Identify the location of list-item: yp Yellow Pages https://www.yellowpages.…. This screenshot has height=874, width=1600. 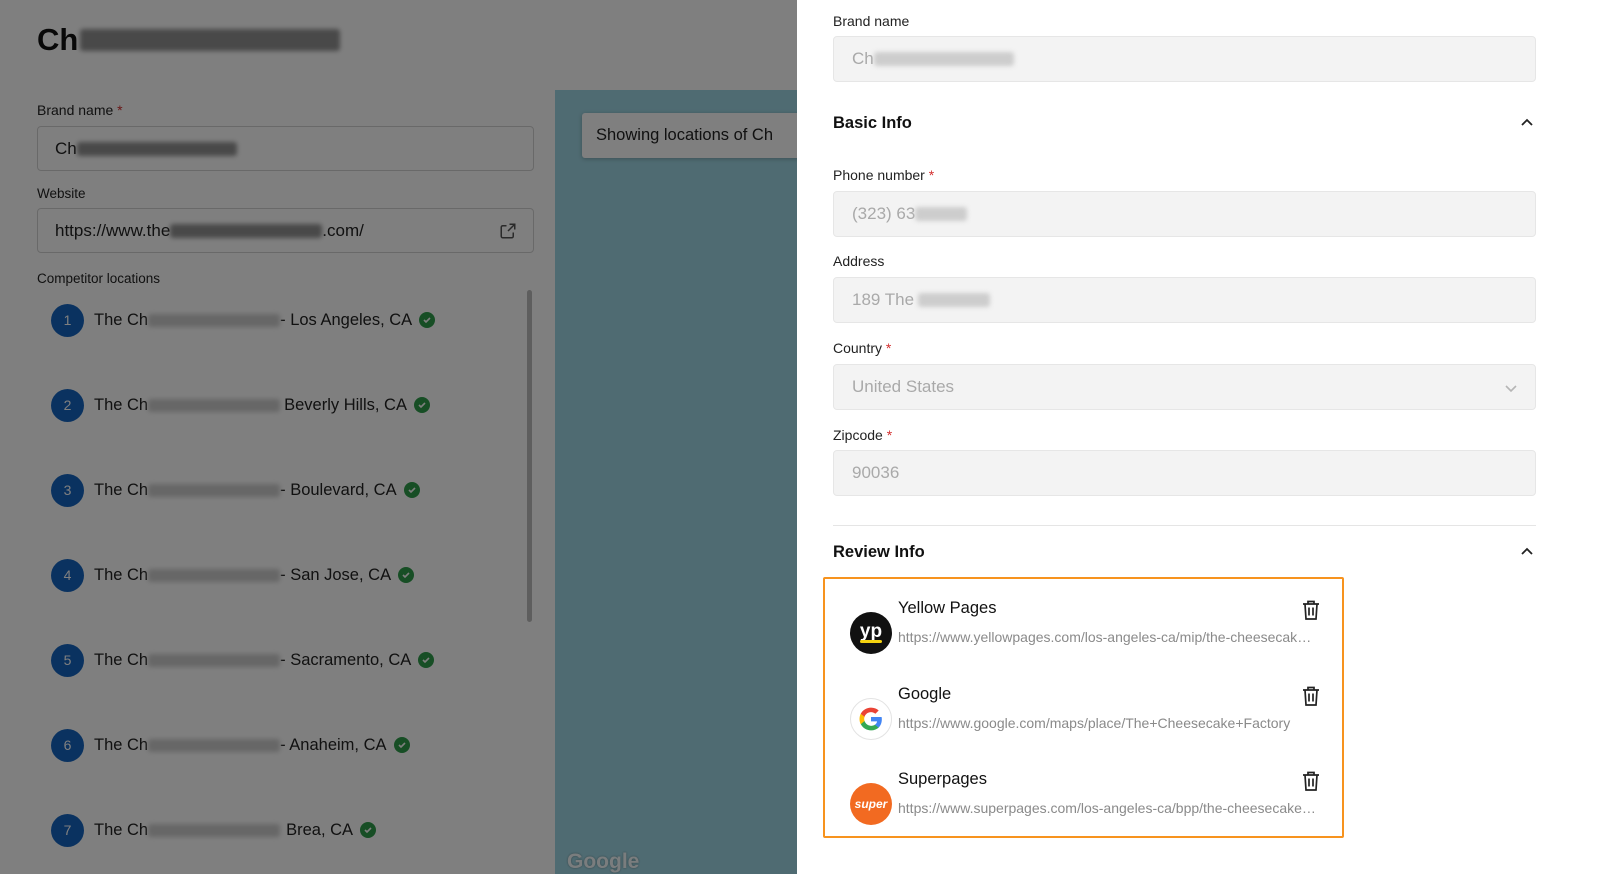
(1085, 629).